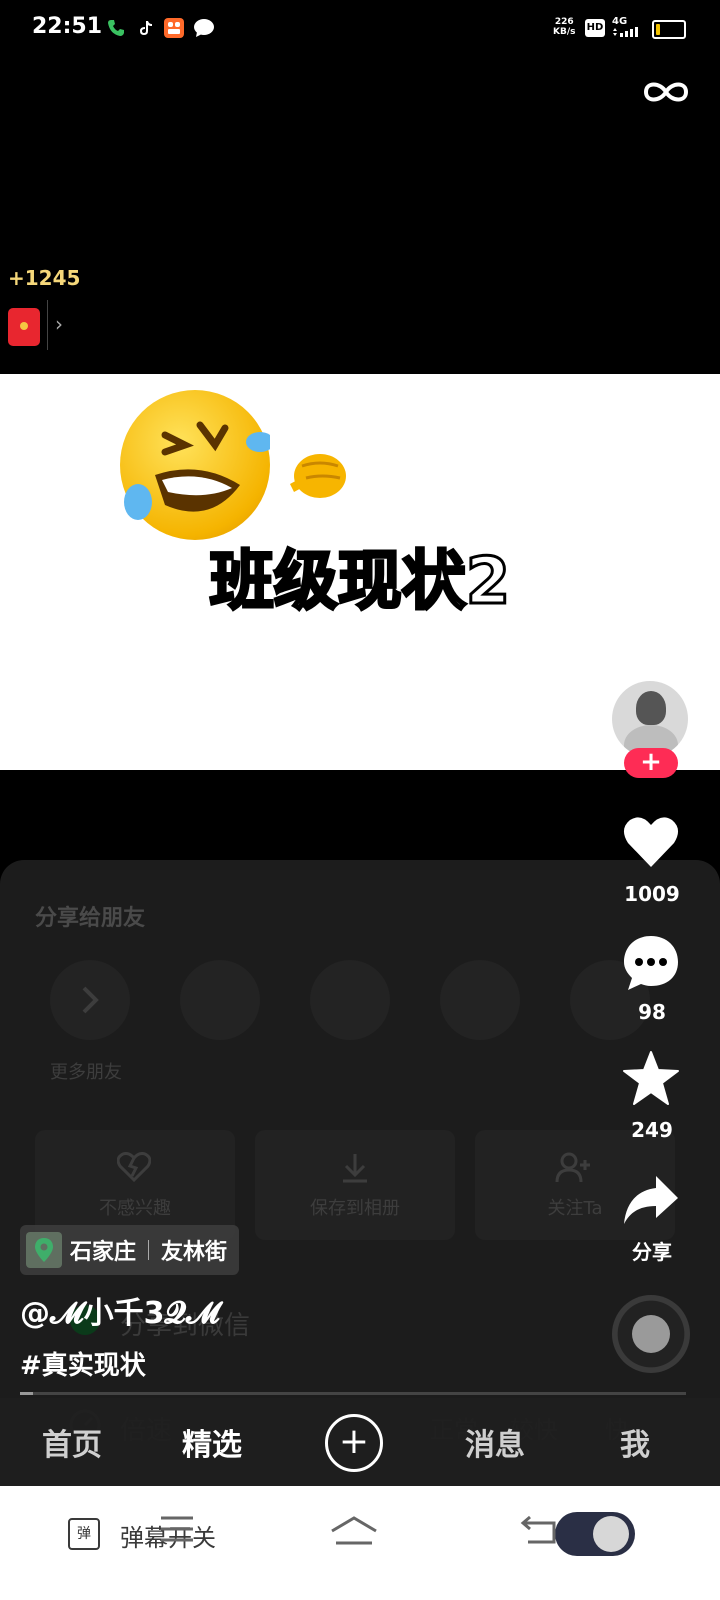  What do you see at coordinates (47, 325) in the screenshot?
I see `divider` at bounding box center [47, 325].